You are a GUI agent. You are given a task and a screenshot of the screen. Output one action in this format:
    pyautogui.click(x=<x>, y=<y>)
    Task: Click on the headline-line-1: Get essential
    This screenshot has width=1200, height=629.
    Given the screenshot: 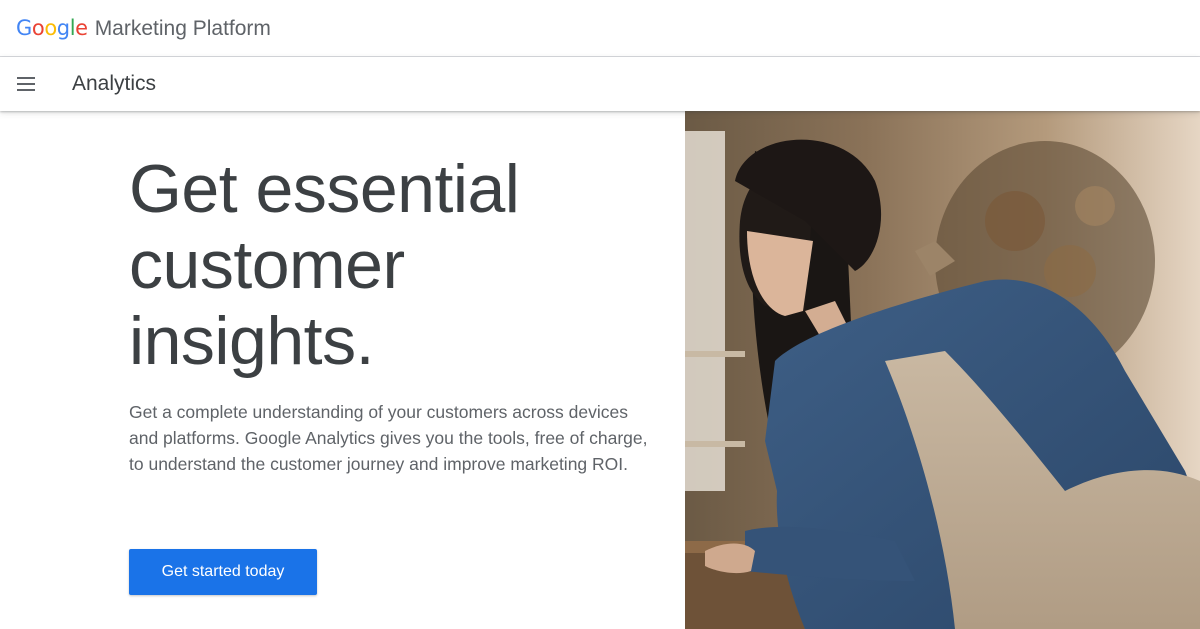 What is the action you would take?
    pyautogui.click(x=324, y=189)
    